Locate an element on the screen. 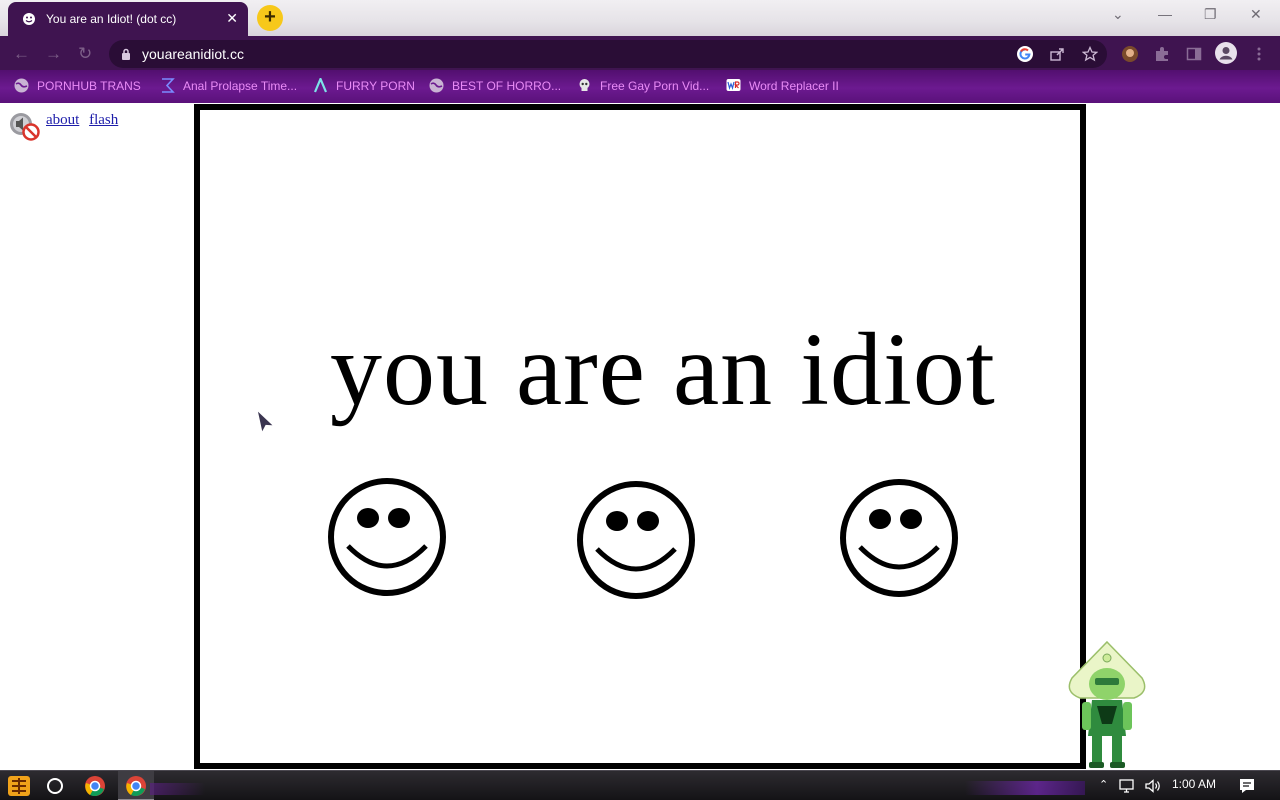 This screenshot has height=800, width=1280. skull-icon is located at coordinates (584, 85).